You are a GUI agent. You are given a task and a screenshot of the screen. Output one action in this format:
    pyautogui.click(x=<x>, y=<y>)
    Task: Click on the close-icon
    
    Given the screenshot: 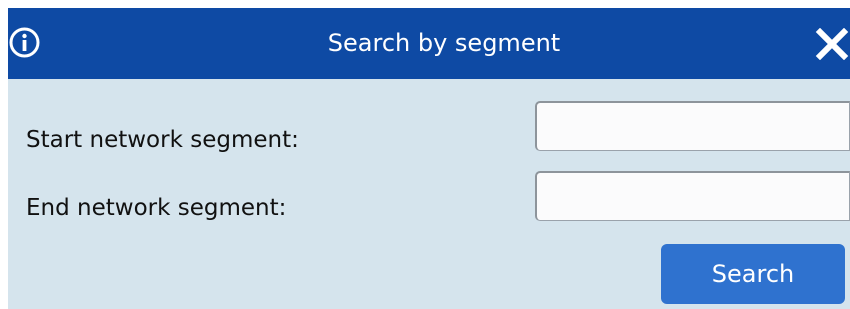 What is the action you would take?
    pyautogui.click(x=832, y=44)
    